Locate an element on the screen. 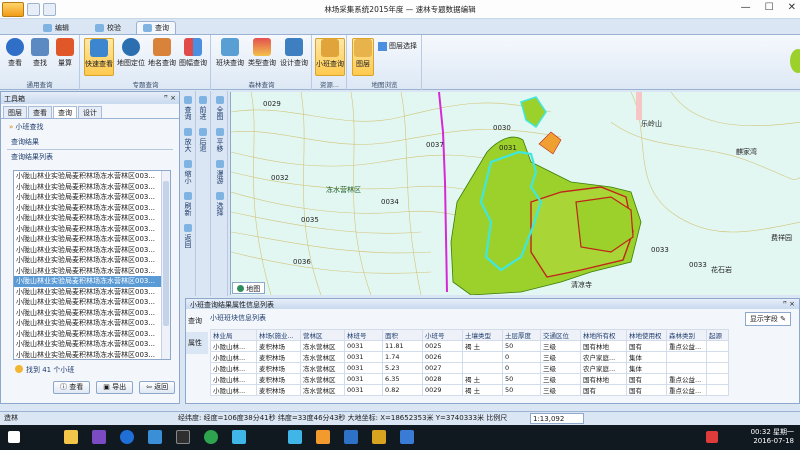 The height and width of the screenshot is (450, 800). tab-edit: 编辑 is located at coordinates (56, 27).